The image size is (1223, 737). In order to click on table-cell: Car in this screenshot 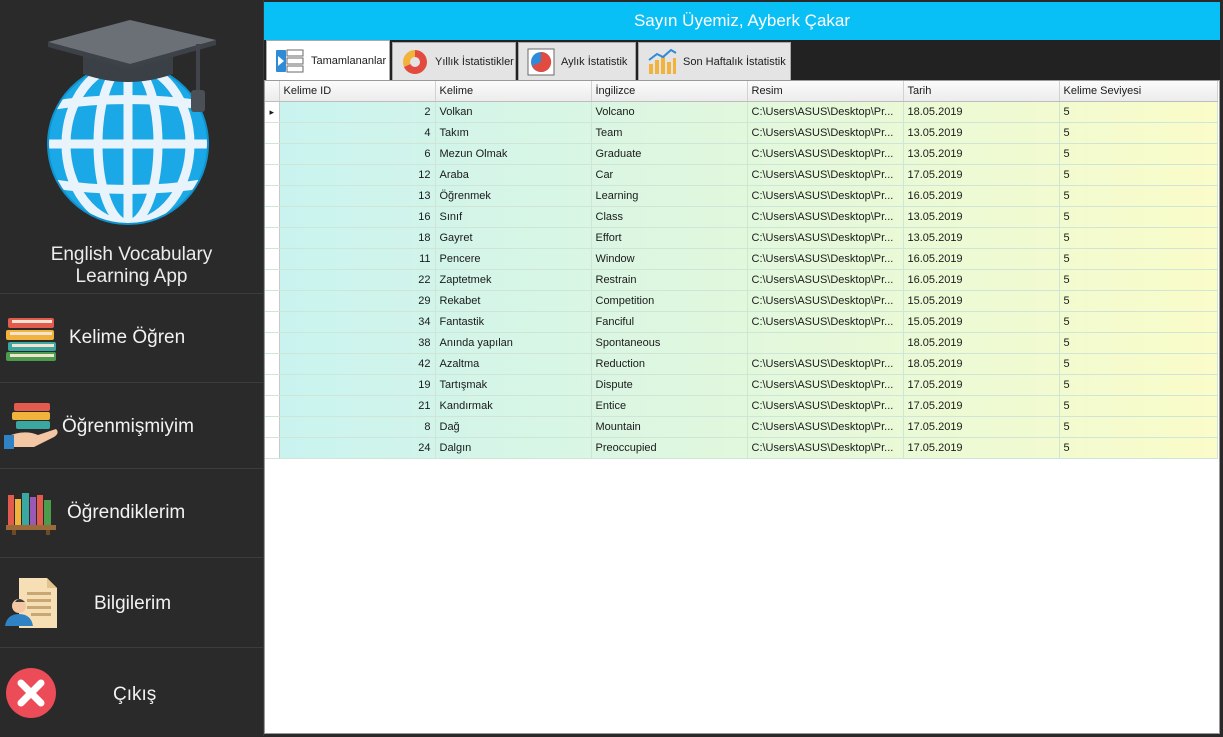, I will do `click(669, 175)`.